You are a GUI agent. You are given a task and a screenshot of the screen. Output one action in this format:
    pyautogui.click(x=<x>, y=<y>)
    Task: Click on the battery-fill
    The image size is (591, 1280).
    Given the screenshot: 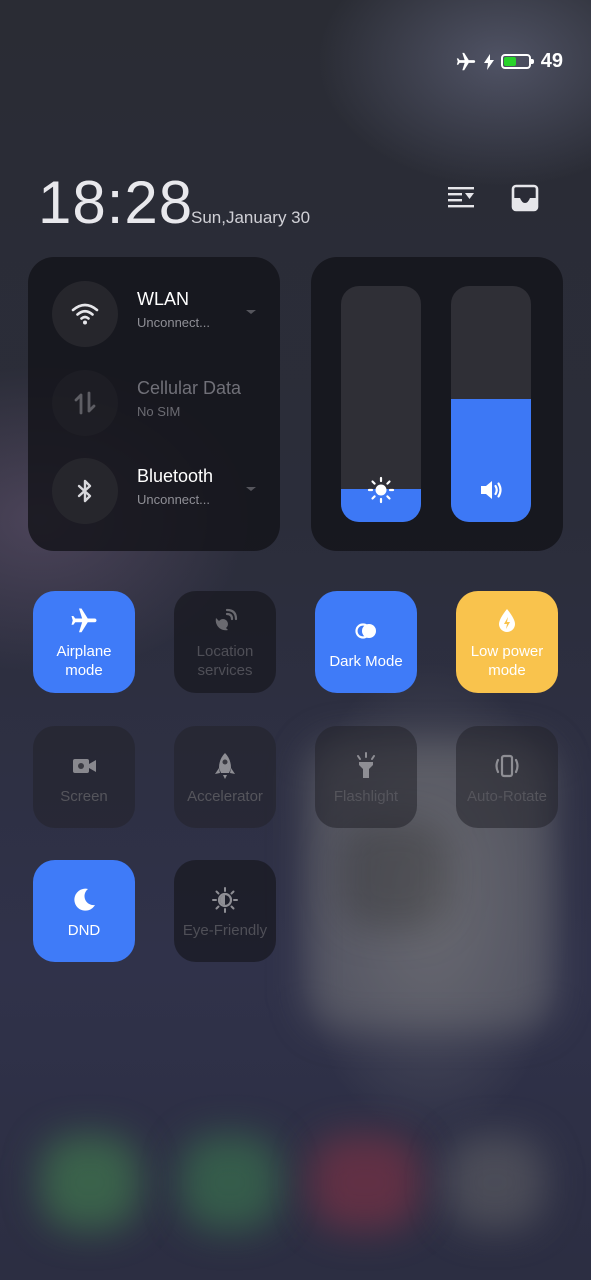 What is the action you would take?
    pyautogui.click(x=509, y=61)
    